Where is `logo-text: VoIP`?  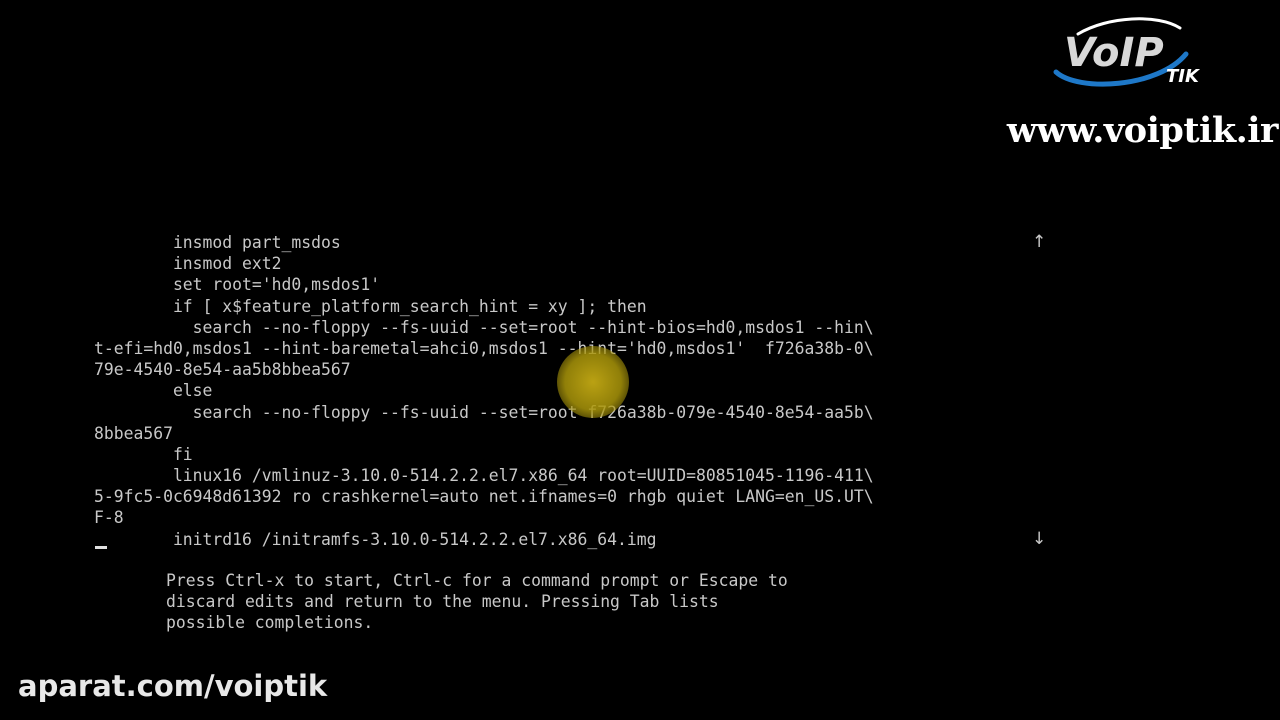
logo-text: VoIP is located at coordinates (1114, 53).